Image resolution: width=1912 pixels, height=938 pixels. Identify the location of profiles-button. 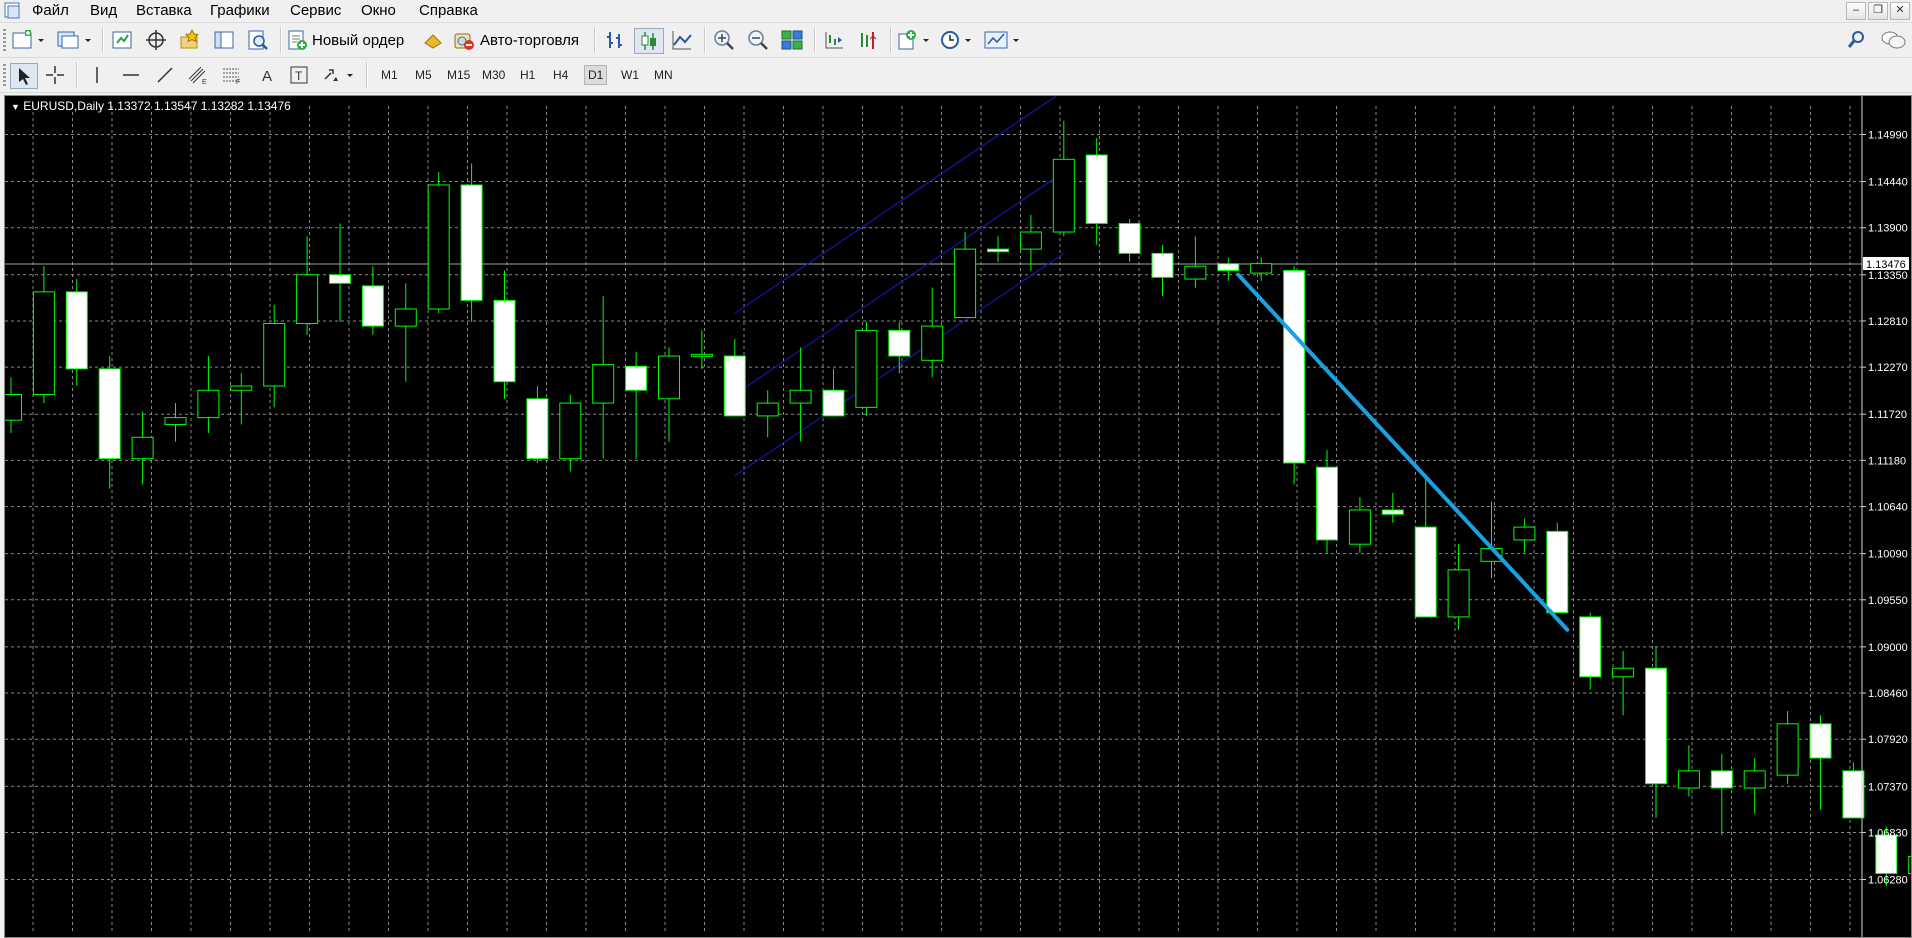
(74, 40).